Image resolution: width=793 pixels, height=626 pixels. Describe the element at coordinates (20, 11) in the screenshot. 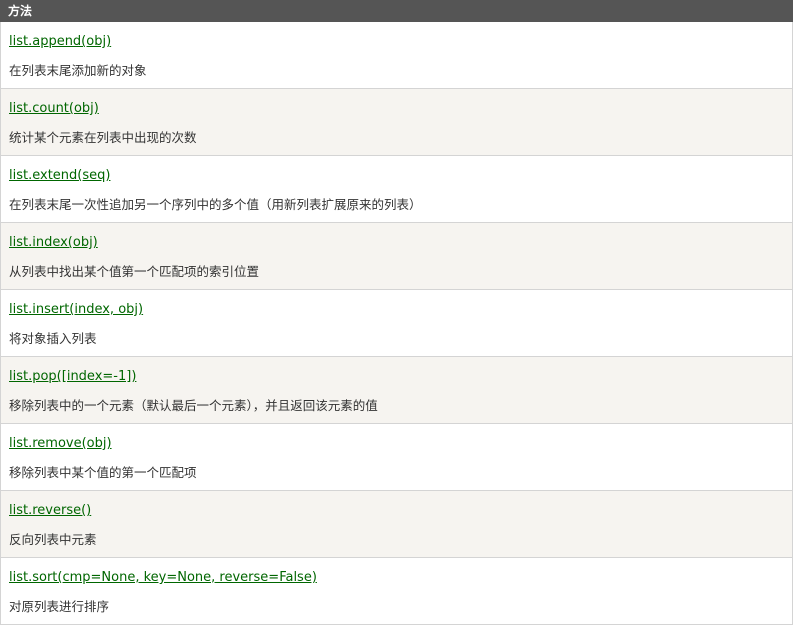

I see `header-title: 方法` at that location.